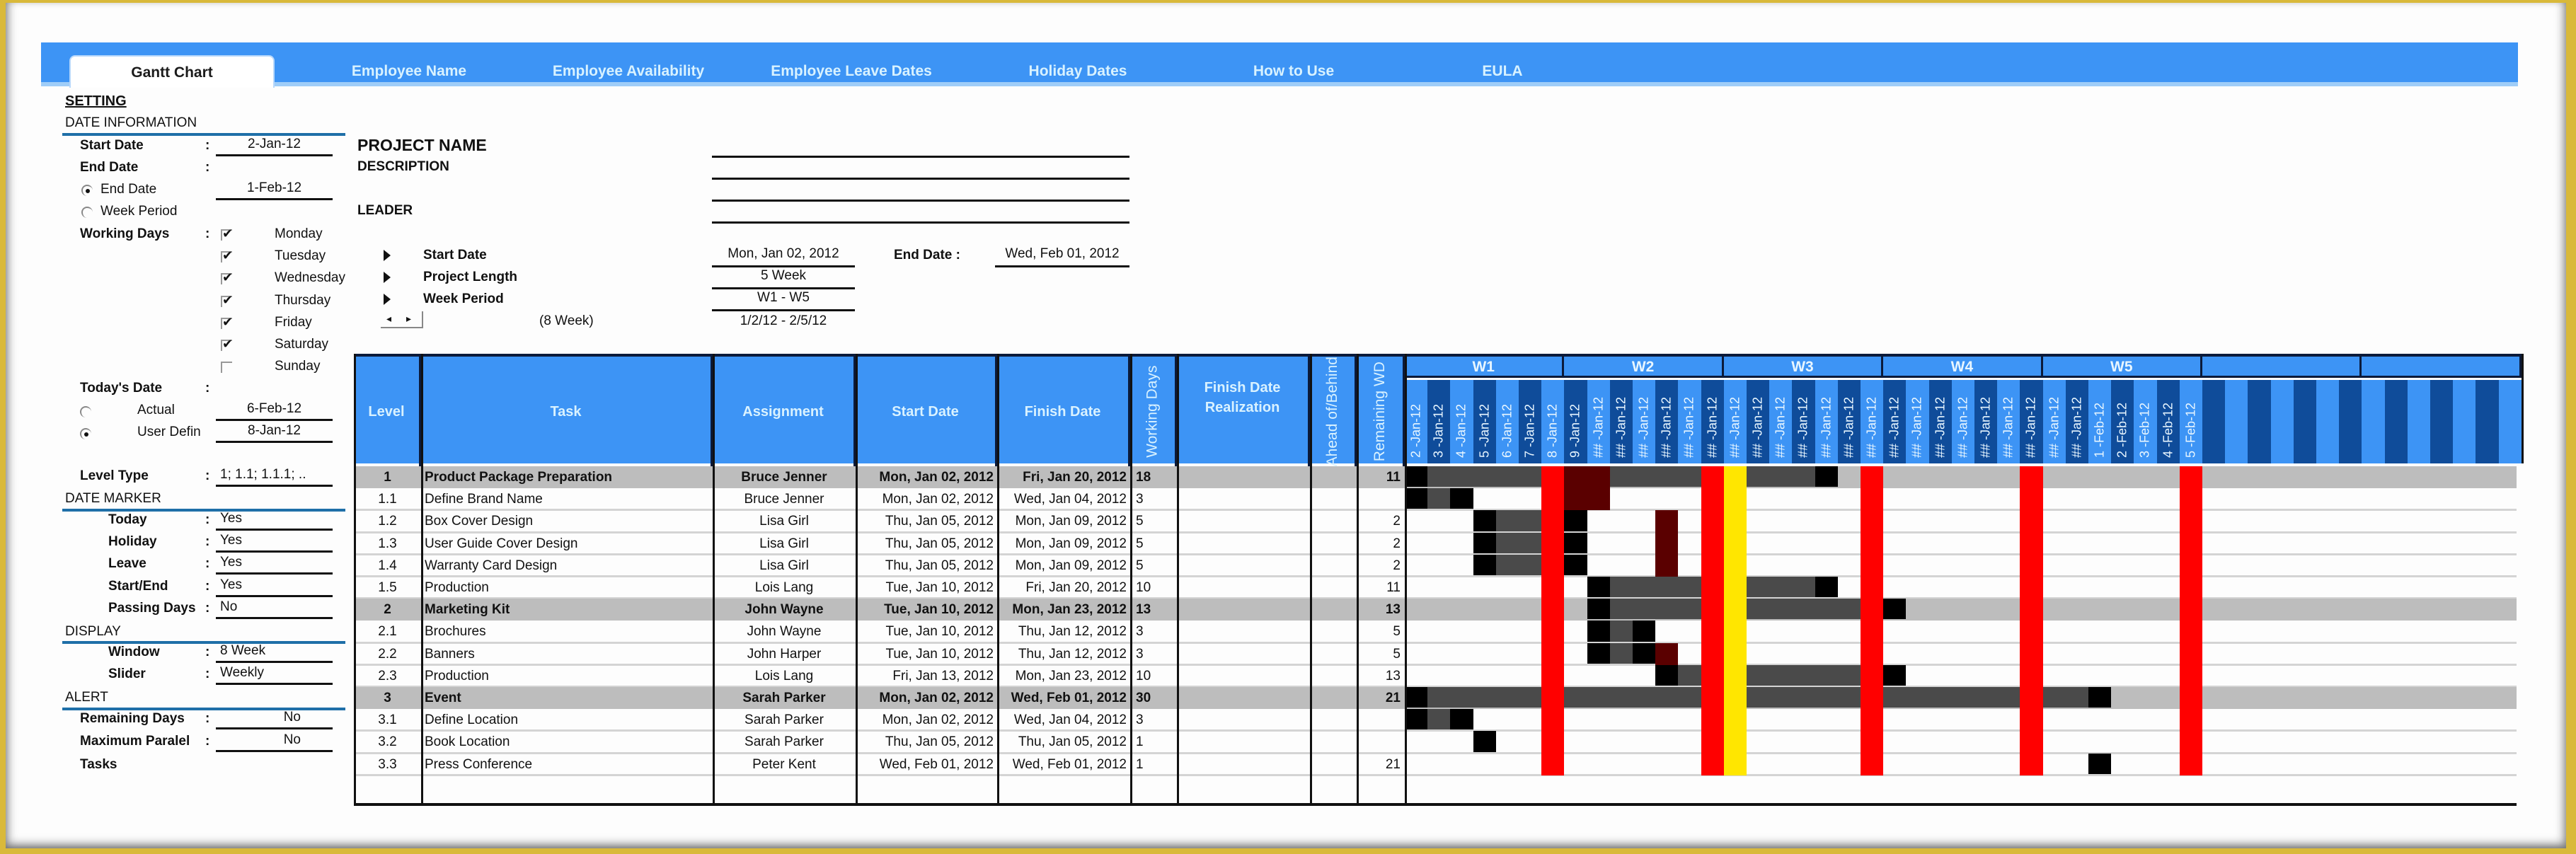 The width and height of the screenshot is (2576, 854). Describe the element at coordinates (1244, 610) in the screenshot. I see `cell-finish-realization` at that location.